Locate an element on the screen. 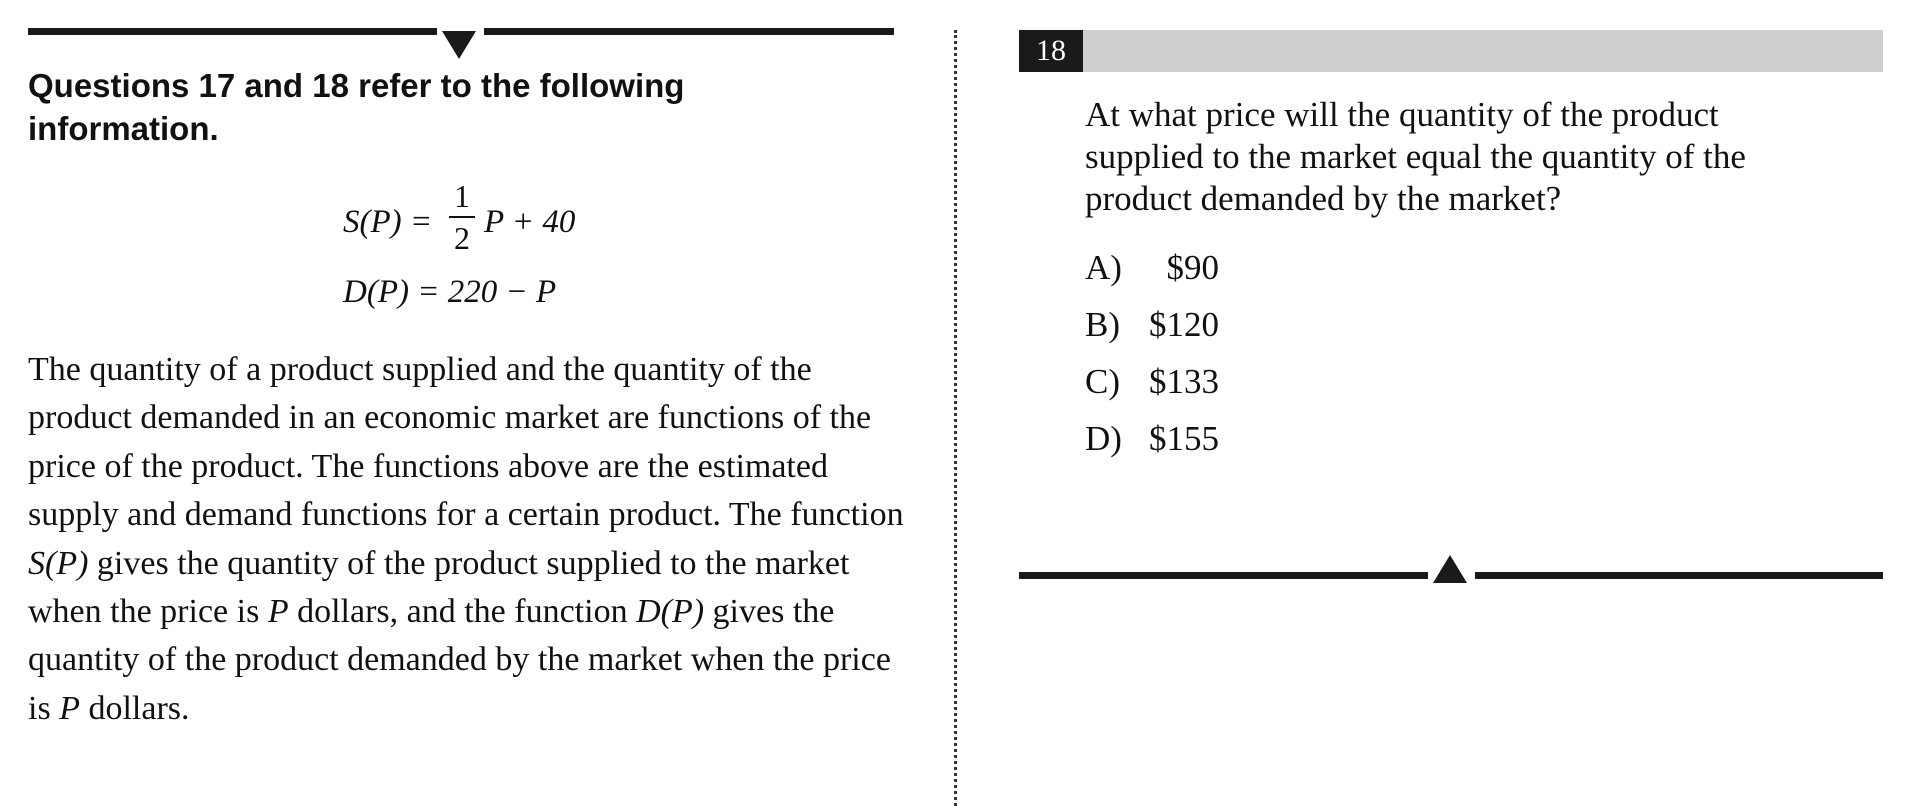 Image resolution: width=1918 pixels, height=806 pixels. question-number: 18 is located at coordinates (1051, 51).